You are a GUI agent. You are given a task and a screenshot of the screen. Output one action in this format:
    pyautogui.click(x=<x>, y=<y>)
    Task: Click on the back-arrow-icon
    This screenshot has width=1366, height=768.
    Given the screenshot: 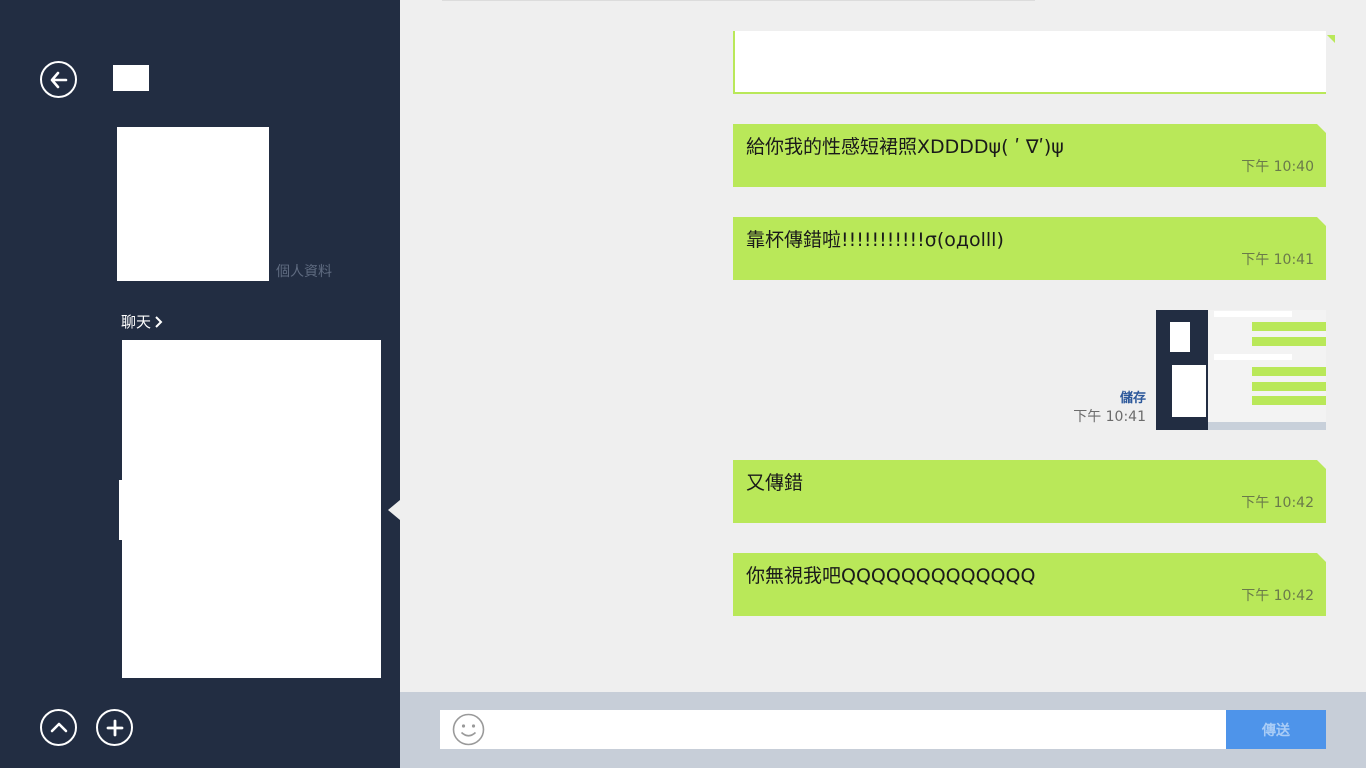 What is the action you would take?
    pyautogui.click(x=58, y=79)
    